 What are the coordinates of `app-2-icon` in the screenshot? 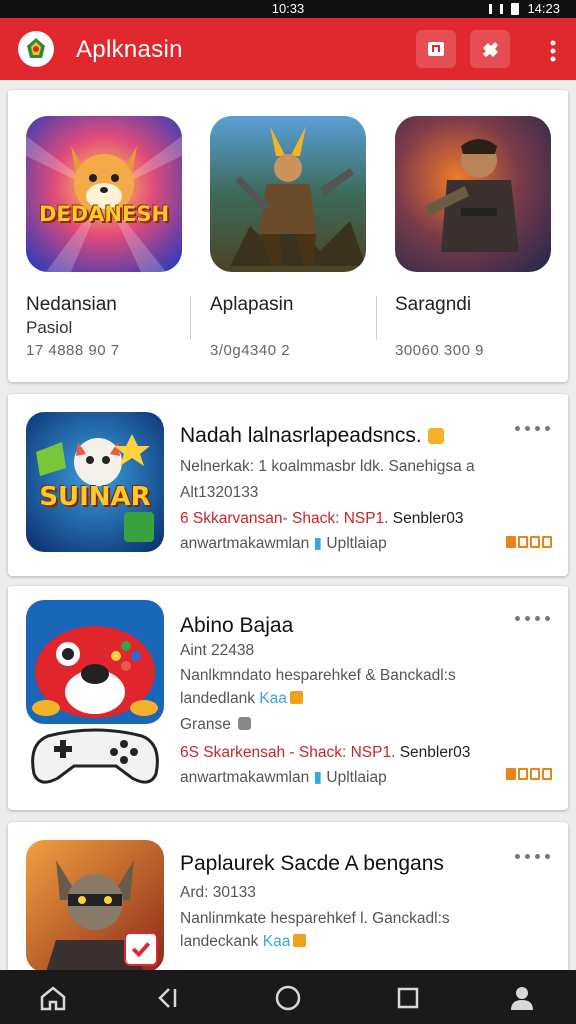 It's located at (95, 662).